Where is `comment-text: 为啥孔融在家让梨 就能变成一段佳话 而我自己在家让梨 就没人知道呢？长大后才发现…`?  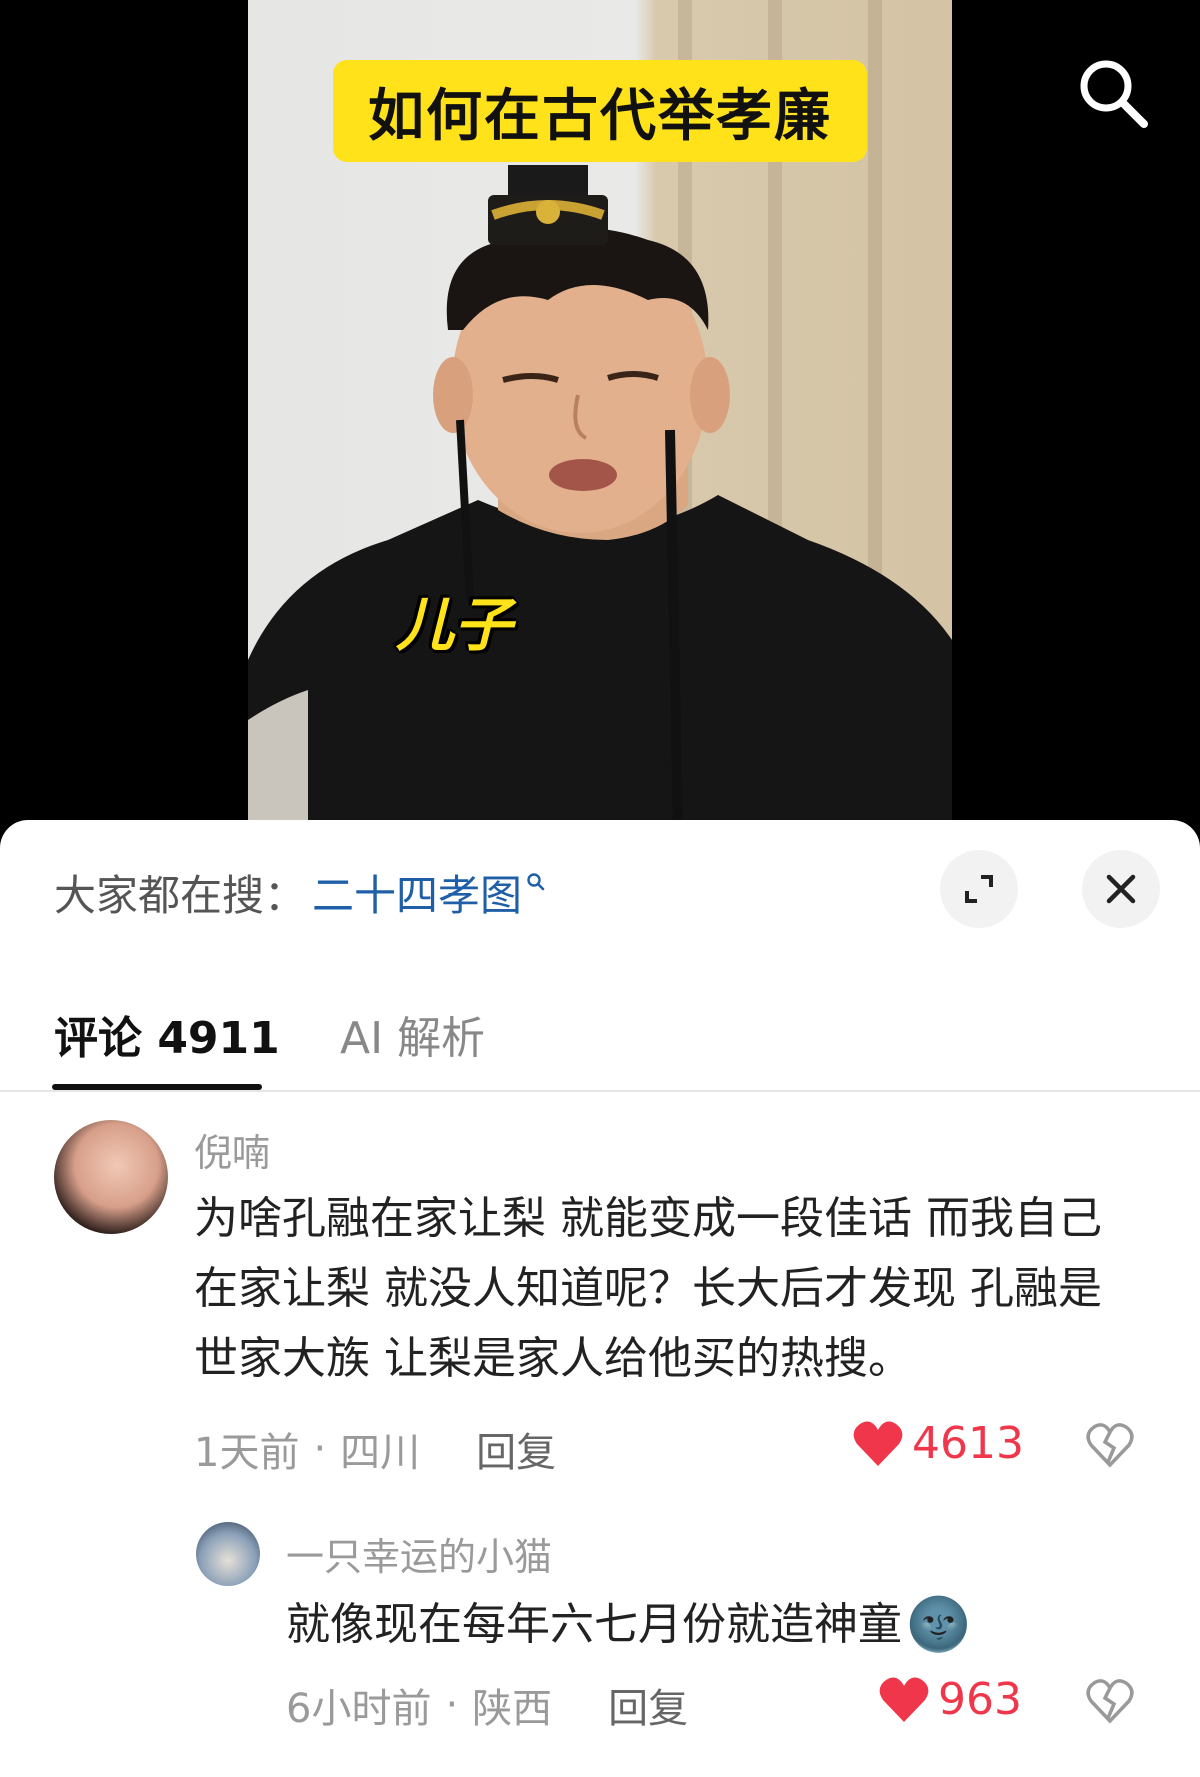 comment-text: 为啥孔融在家让梨 就能变成一段佳话 而我自己在家让梨 就没人知道呢？长大后才发现… is located at coordinates (648, 1288).